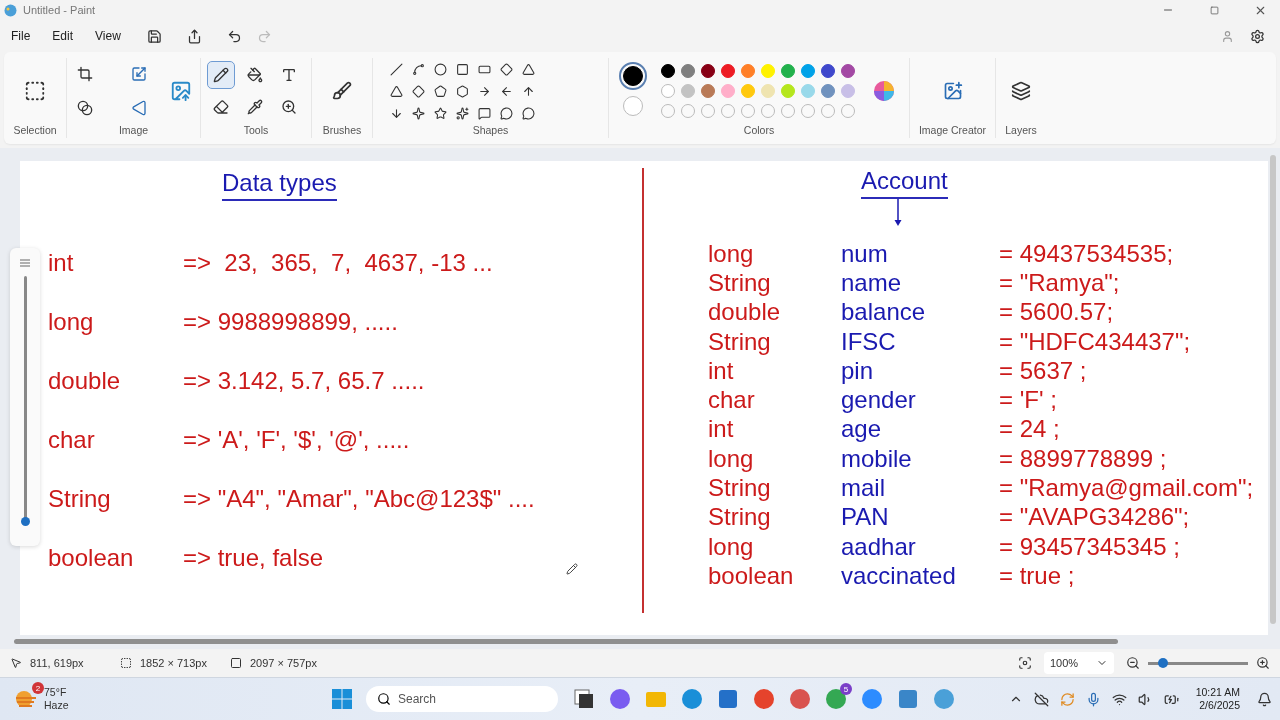 This screenshot has height=720, width=1280. I want to click on notification-badge: 5, so click(846, 689).